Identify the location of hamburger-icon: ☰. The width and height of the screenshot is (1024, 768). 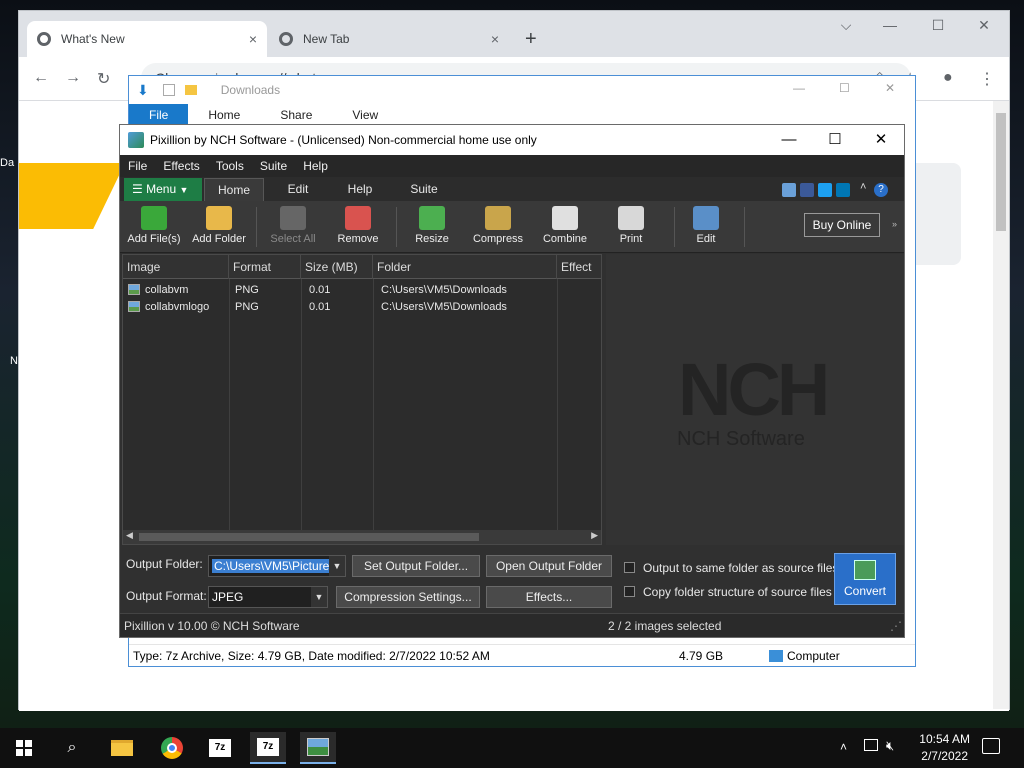
(139, 189).